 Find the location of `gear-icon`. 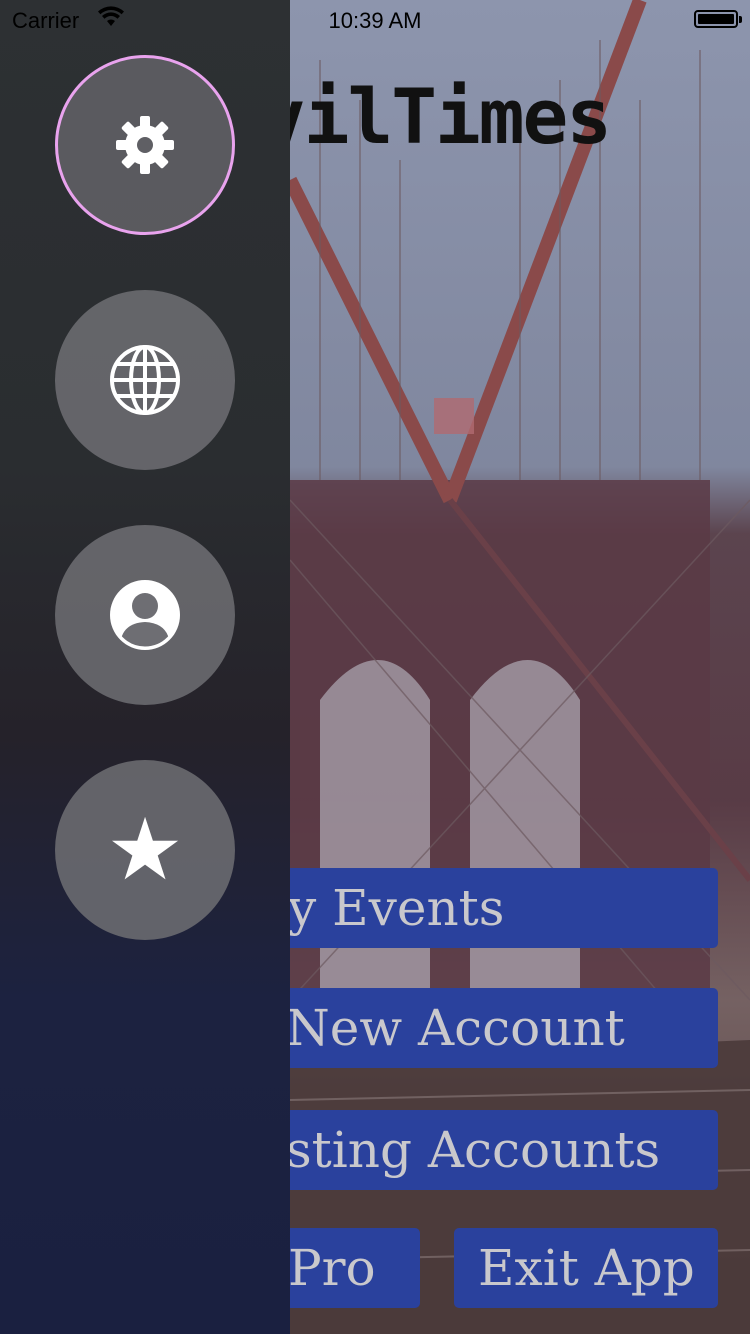

gear-icon is located at coordinates (145, 145).